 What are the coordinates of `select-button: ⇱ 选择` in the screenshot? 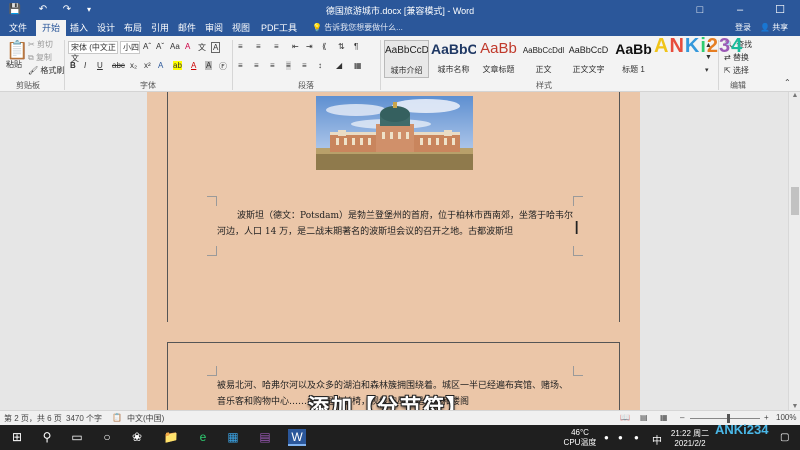 It's located at (736, 70).